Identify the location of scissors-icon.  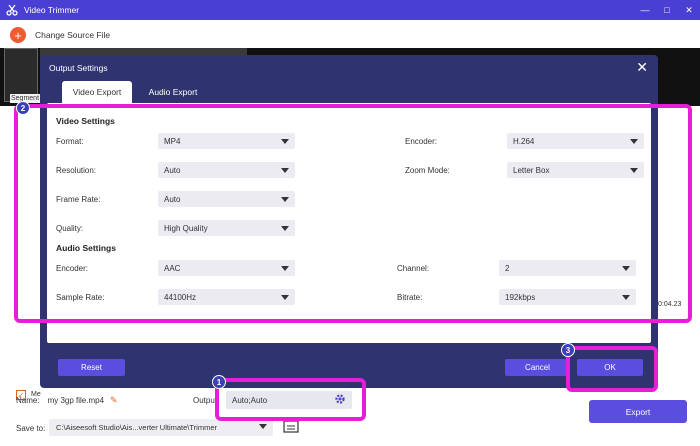
(12, 10).